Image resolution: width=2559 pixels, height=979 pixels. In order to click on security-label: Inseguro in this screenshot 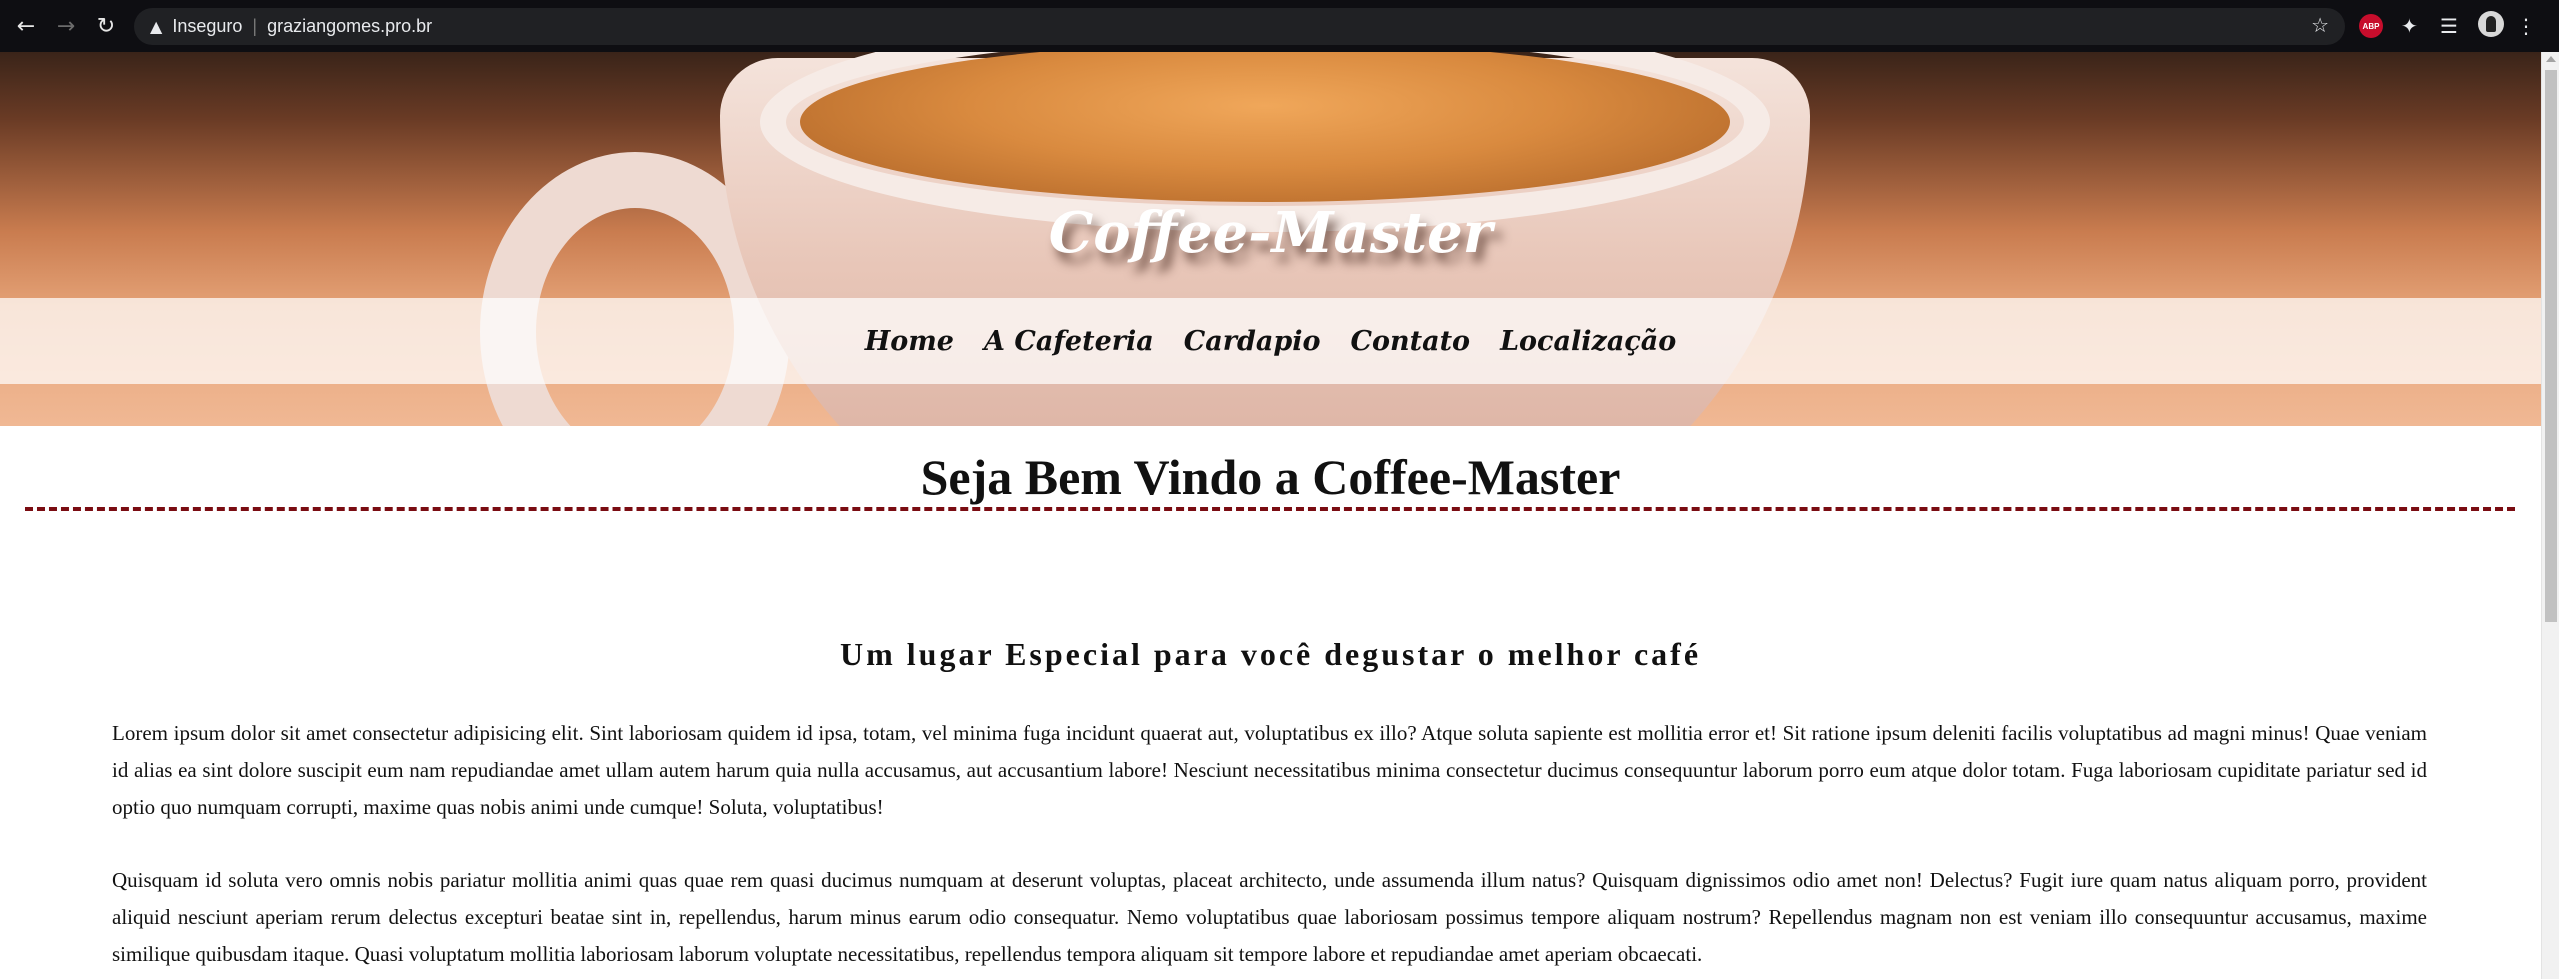, I will do `click(207, 26)`.